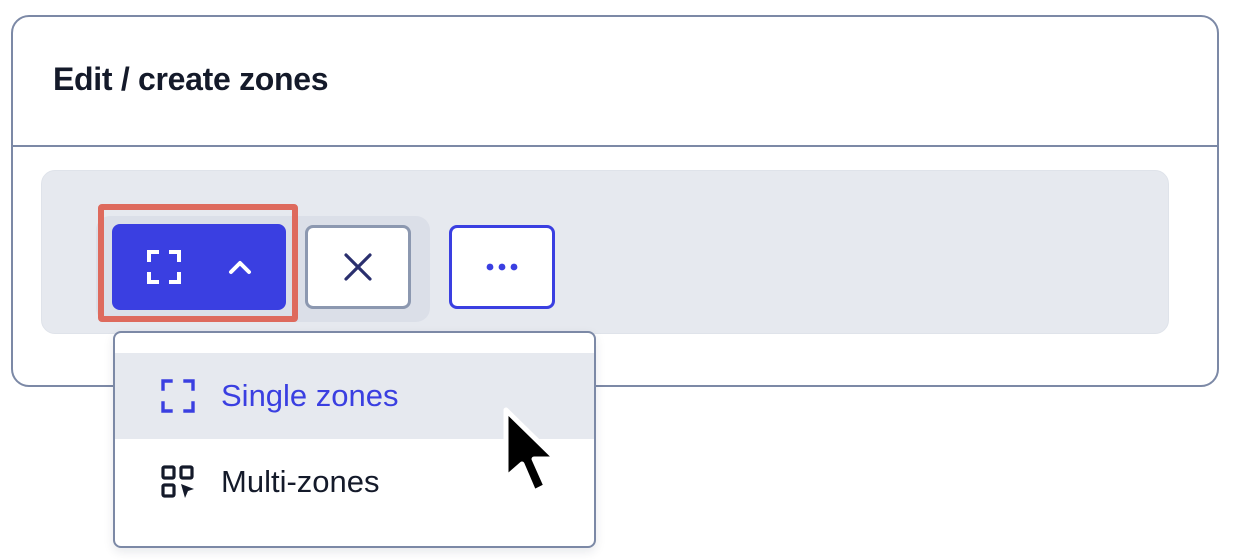 Image resolution: width=1238 pixels, height=560 pixels. What do you see at coordinates (531, 451) in the screenshot?
I see `mouse-pointer-icon` at bounding box center [531, 451].